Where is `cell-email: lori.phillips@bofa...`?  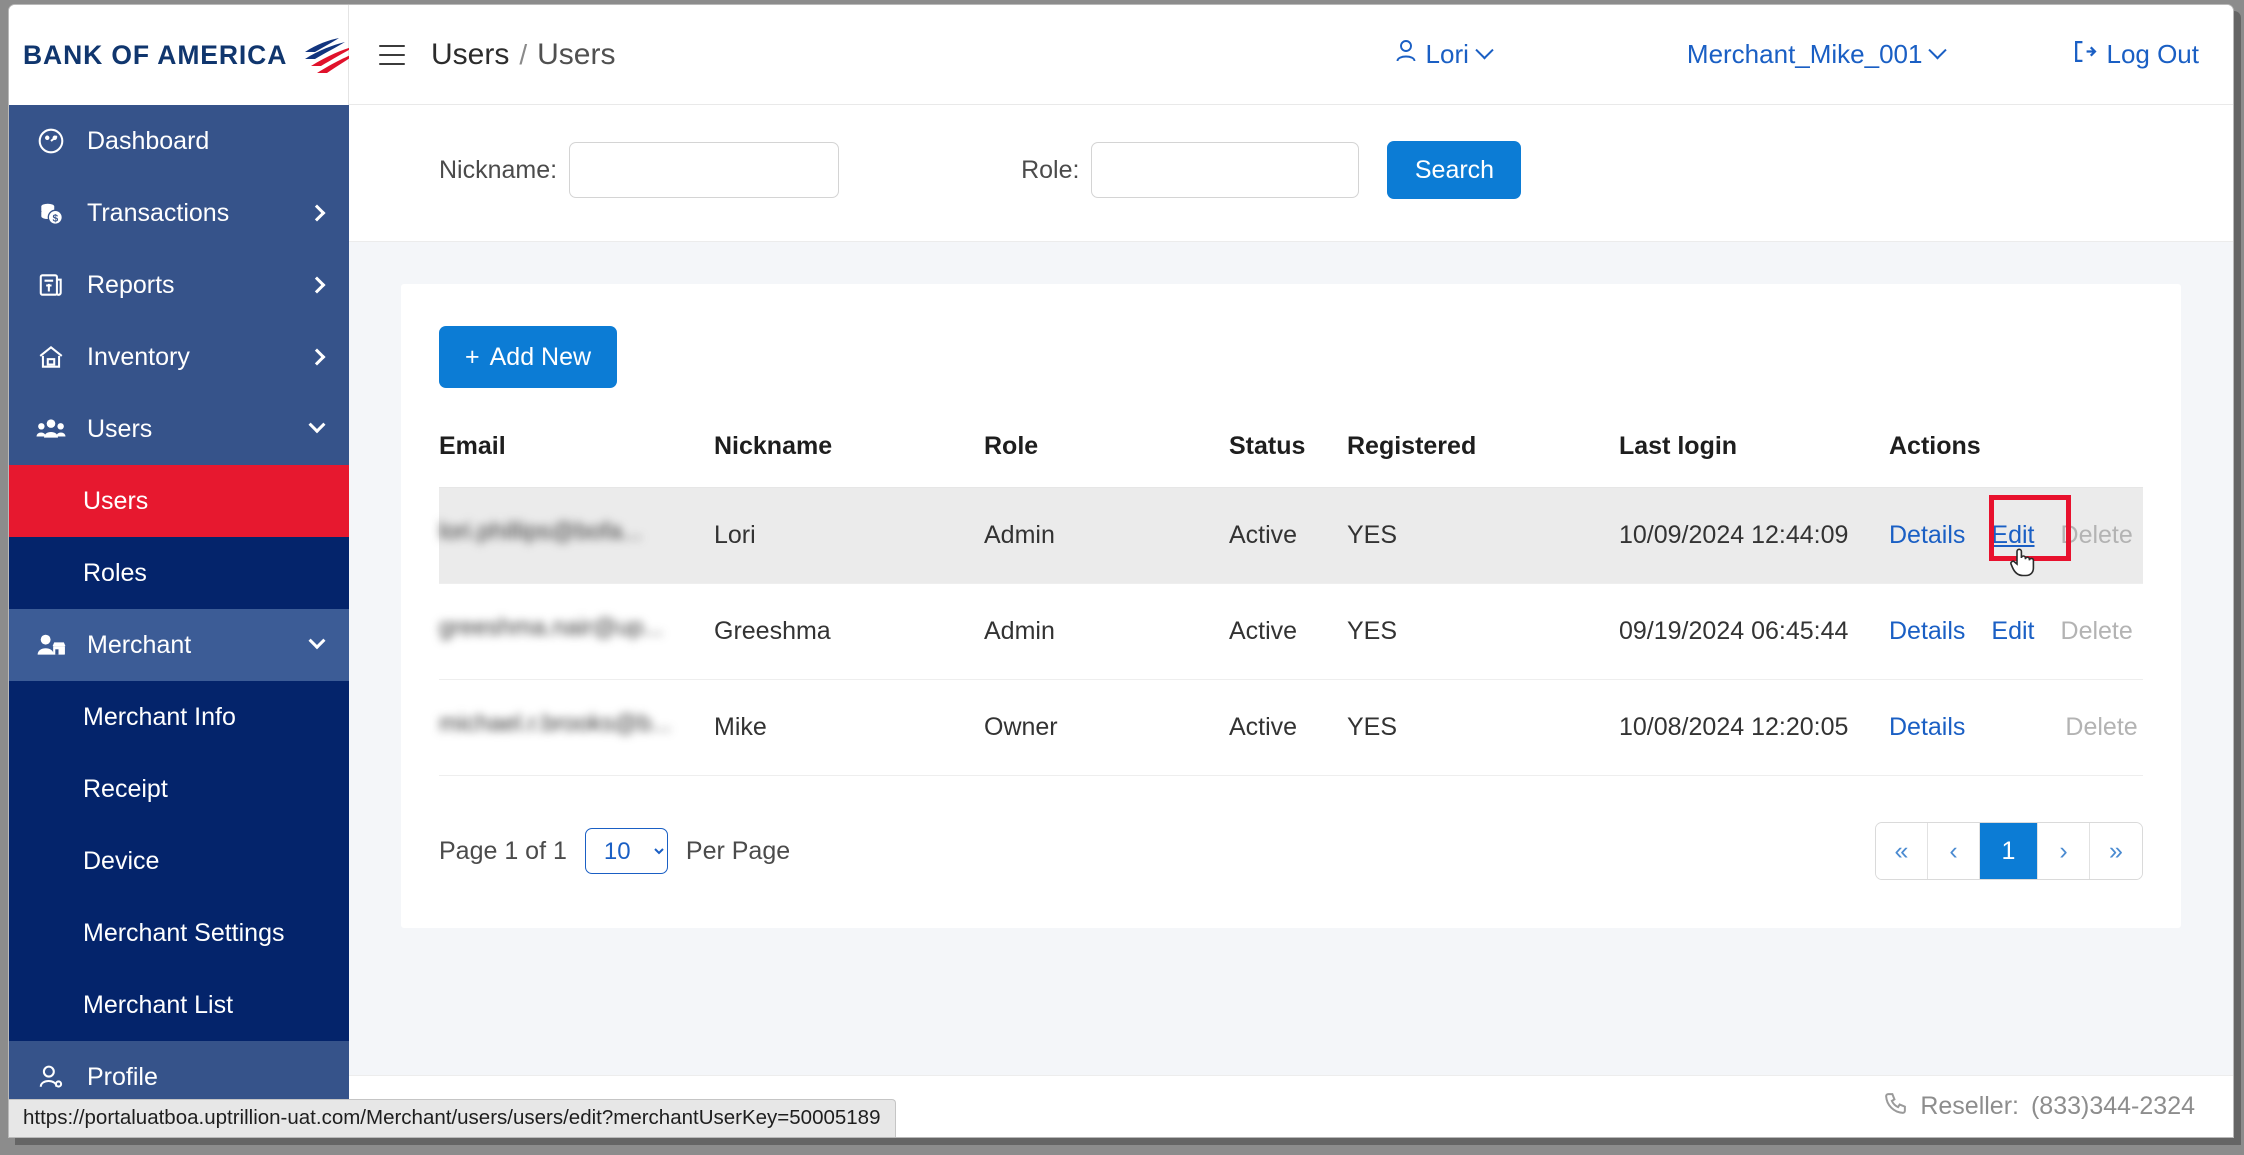 cell-email: lori.phillips@bofa... is located at coordinates (576, 535).